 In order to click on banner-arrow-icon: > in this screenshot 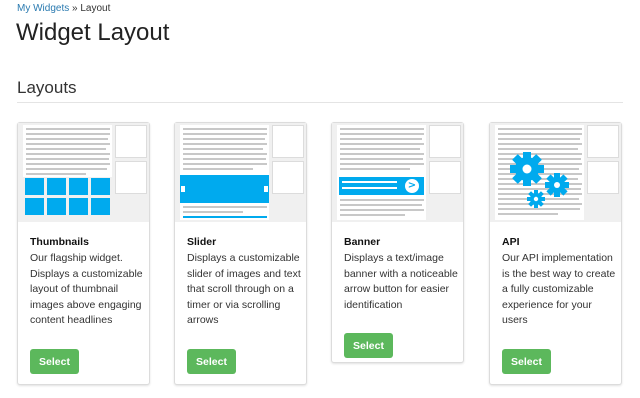, I will do `click(397, 172)`.